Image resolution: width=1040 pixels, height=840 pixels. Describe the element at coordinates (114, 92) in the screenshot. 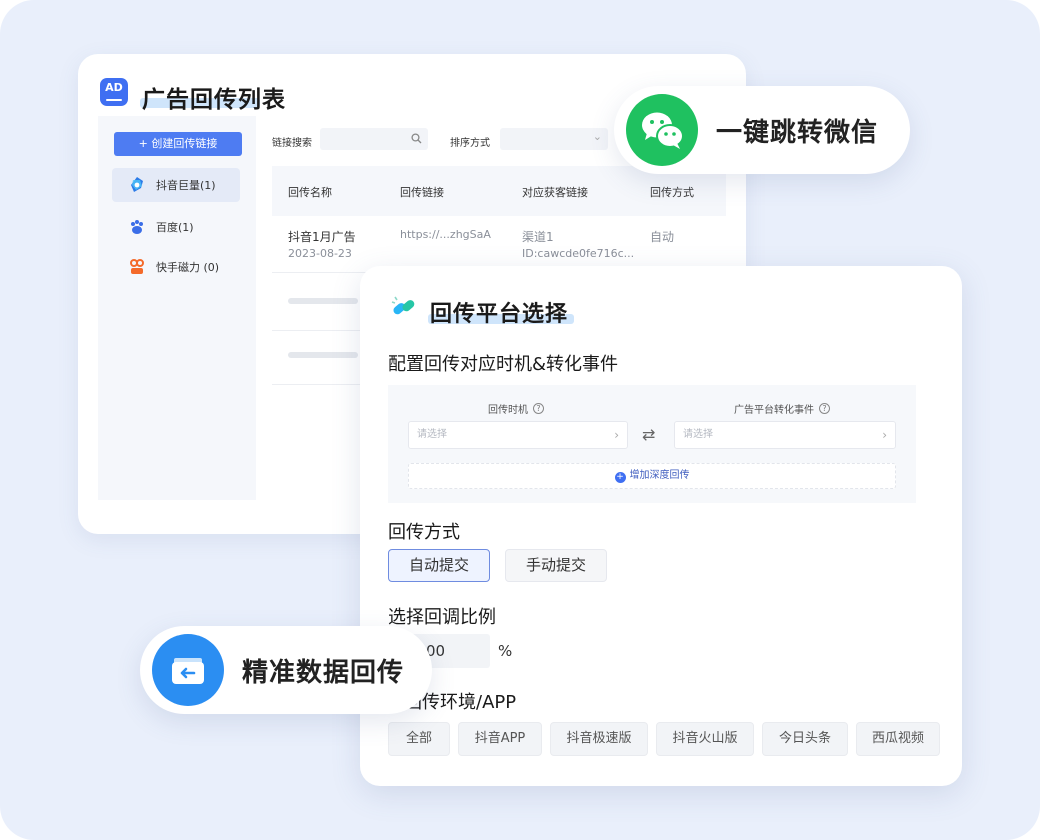

I see `ad-logo-icon: AD` at that location.